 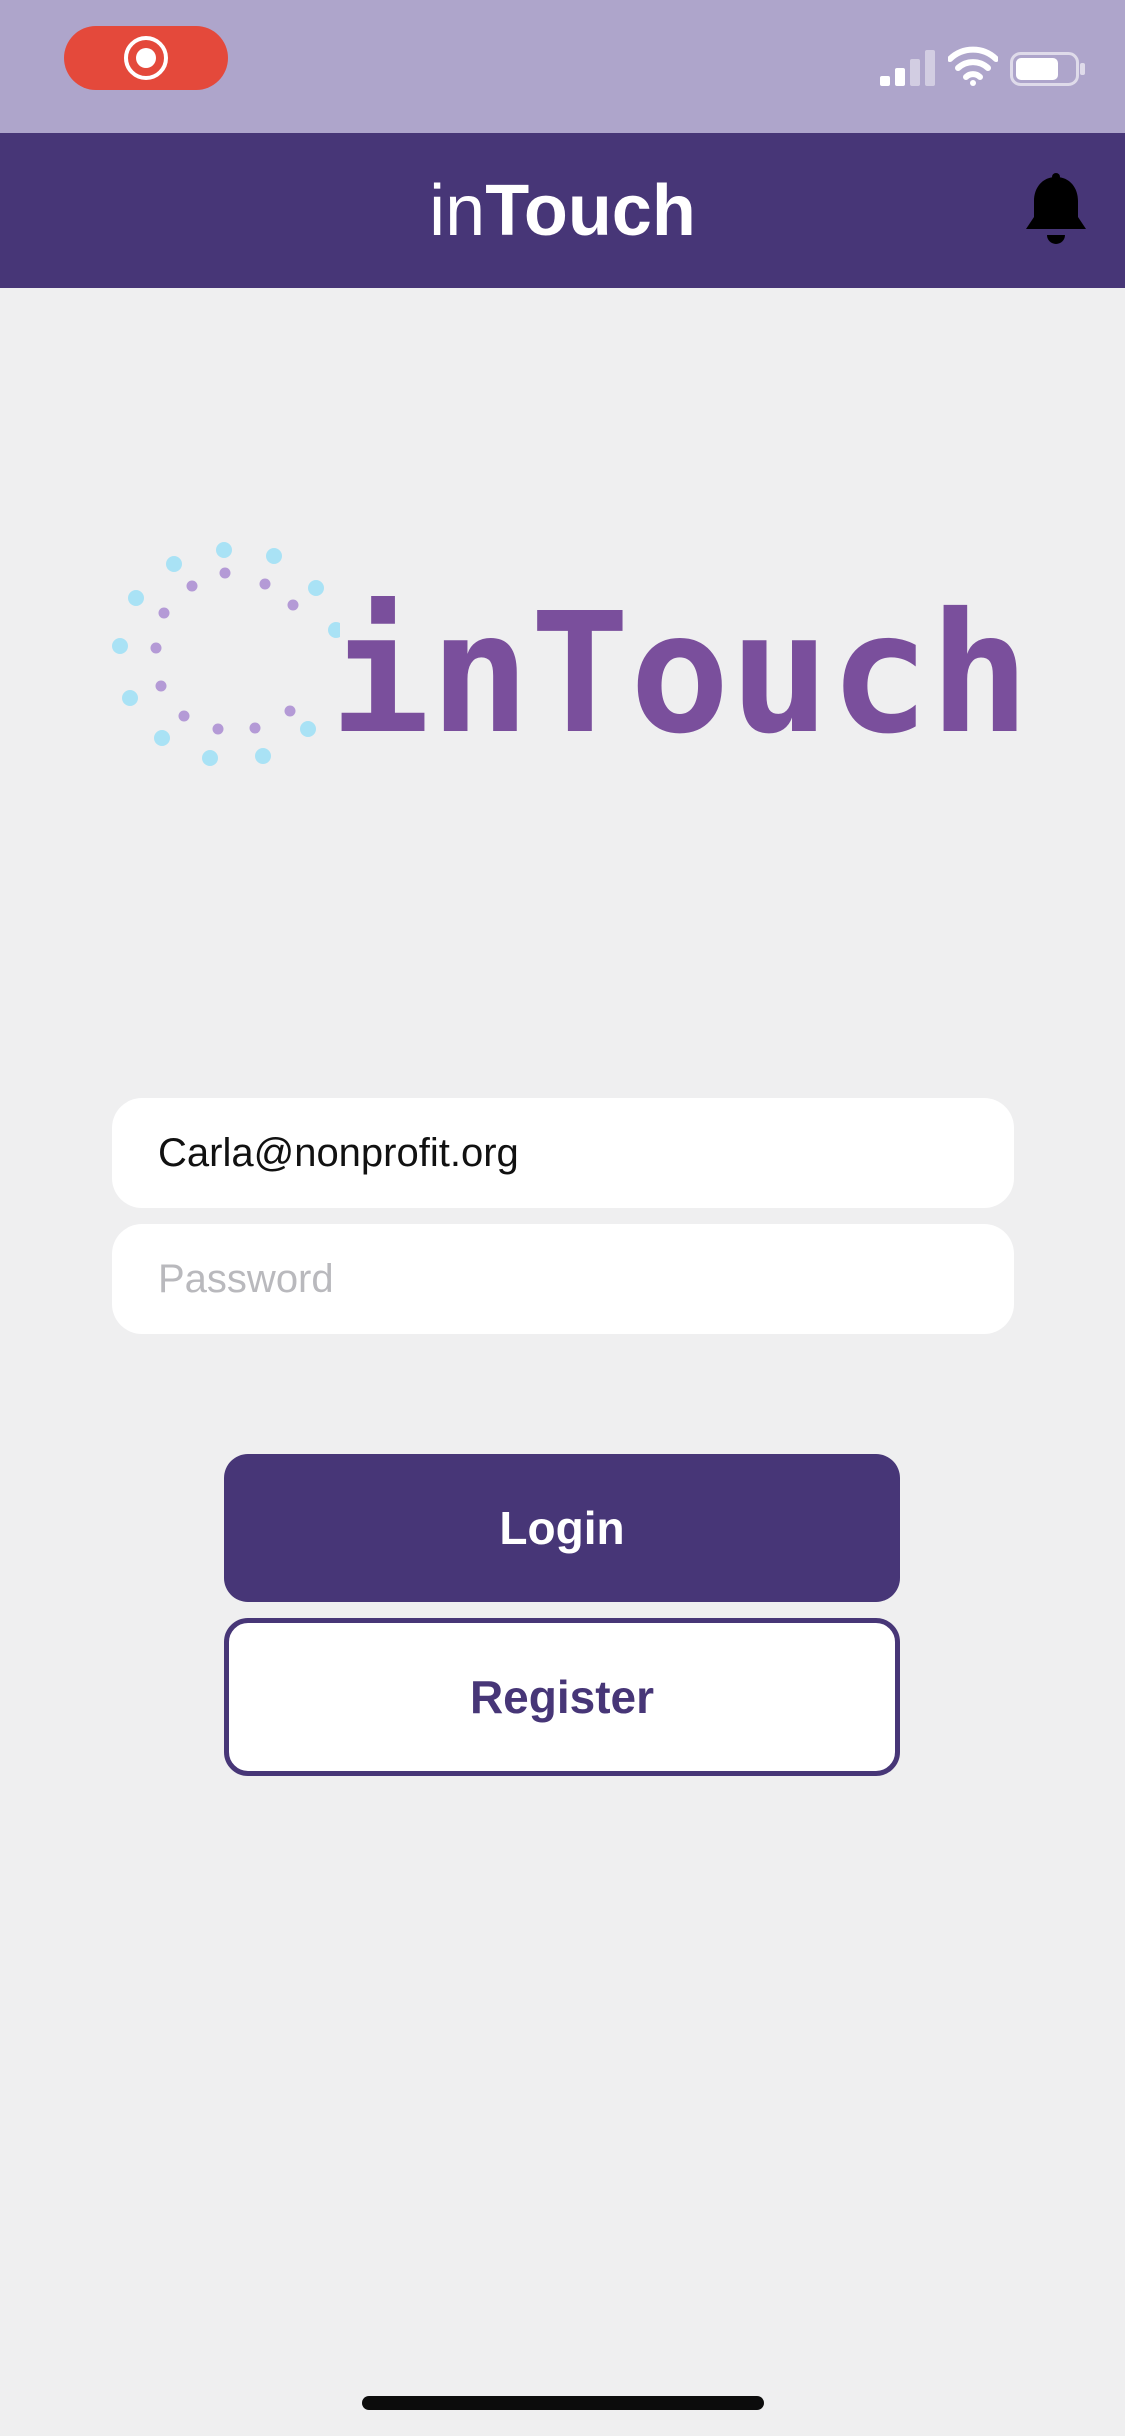 What do you see at coordinates (562, 1528) in the screenshot?
I see `login-button: Login` at bounding box center [562, 1528].